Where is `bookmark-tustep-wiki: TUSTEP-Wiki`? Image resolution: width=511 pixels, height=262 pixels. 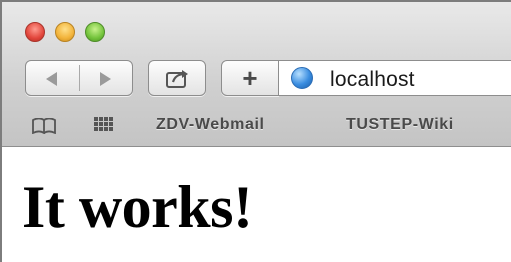 bookmark-tustep-wiki: TUSTEP-Wiki is located at coordinates (400, 125).